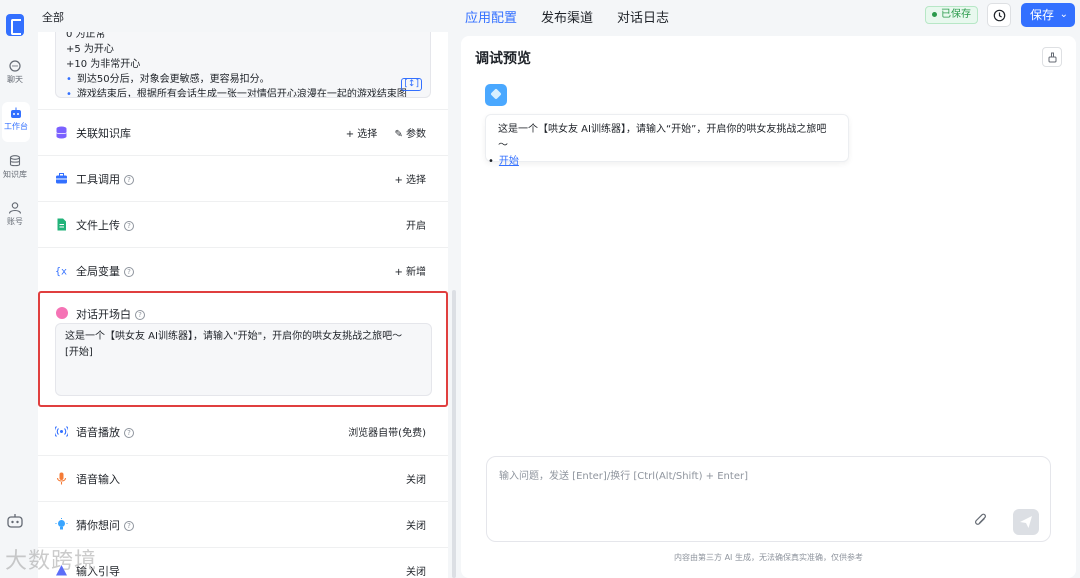 The width and height of the screenshot is (1080, 578). Describe the element at coordinates (90, 49) in the screenshot. I see `prompt-line: +5 为开心` at that location.